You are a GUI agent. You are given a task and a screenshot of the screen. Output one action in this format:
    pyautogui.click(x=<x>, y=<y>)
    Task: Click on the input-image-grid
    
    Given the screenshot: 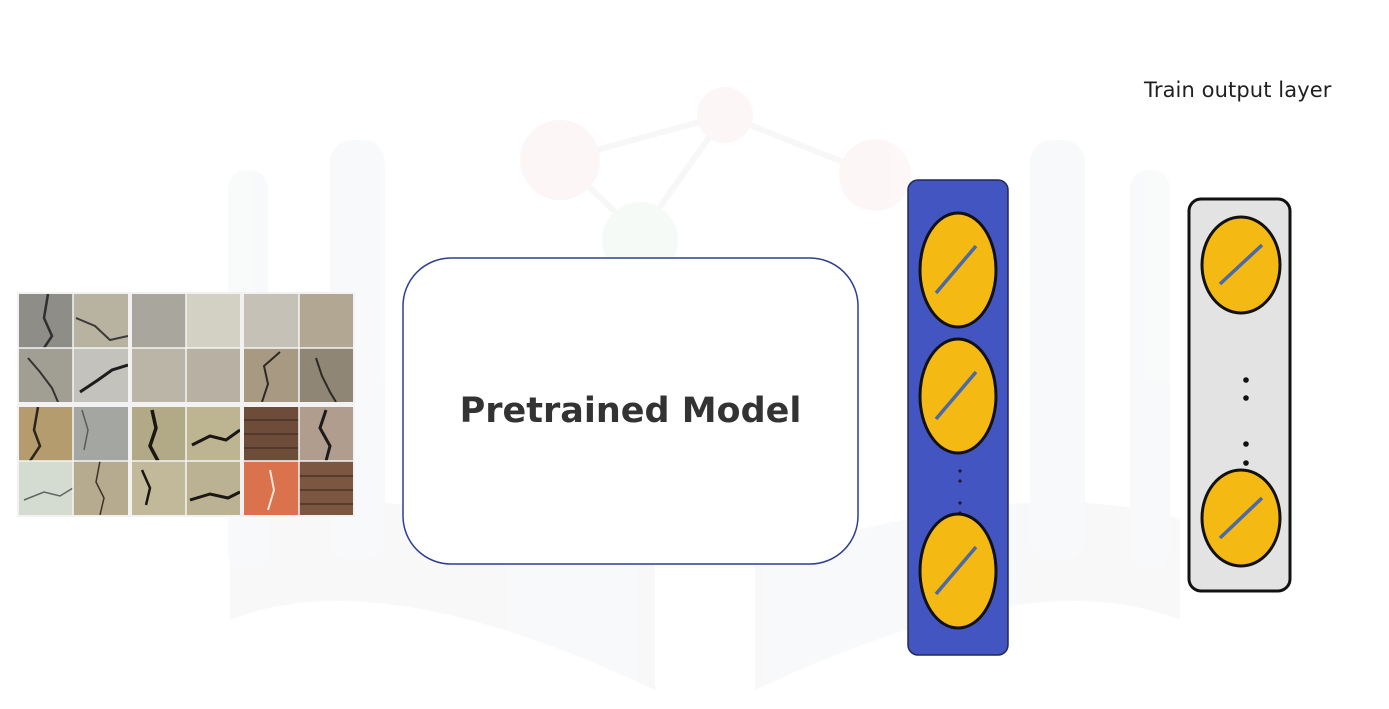 What is the action you would take?
    pyautogui.click(x=186, y=404)
    